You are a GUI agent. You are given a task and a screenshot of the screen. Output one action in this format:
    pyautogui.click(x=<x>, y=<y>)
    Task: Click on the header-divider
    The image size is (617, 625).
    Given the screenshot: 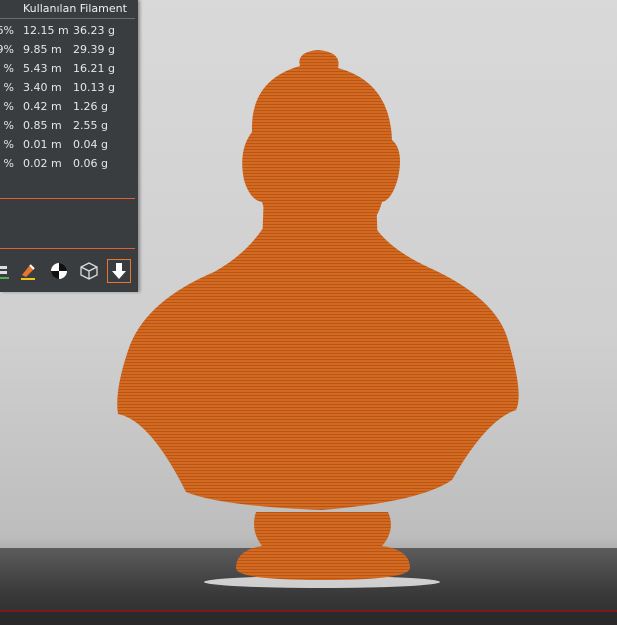 What is the action you would take?
    pyautogui.click(x=67, y=18)
    